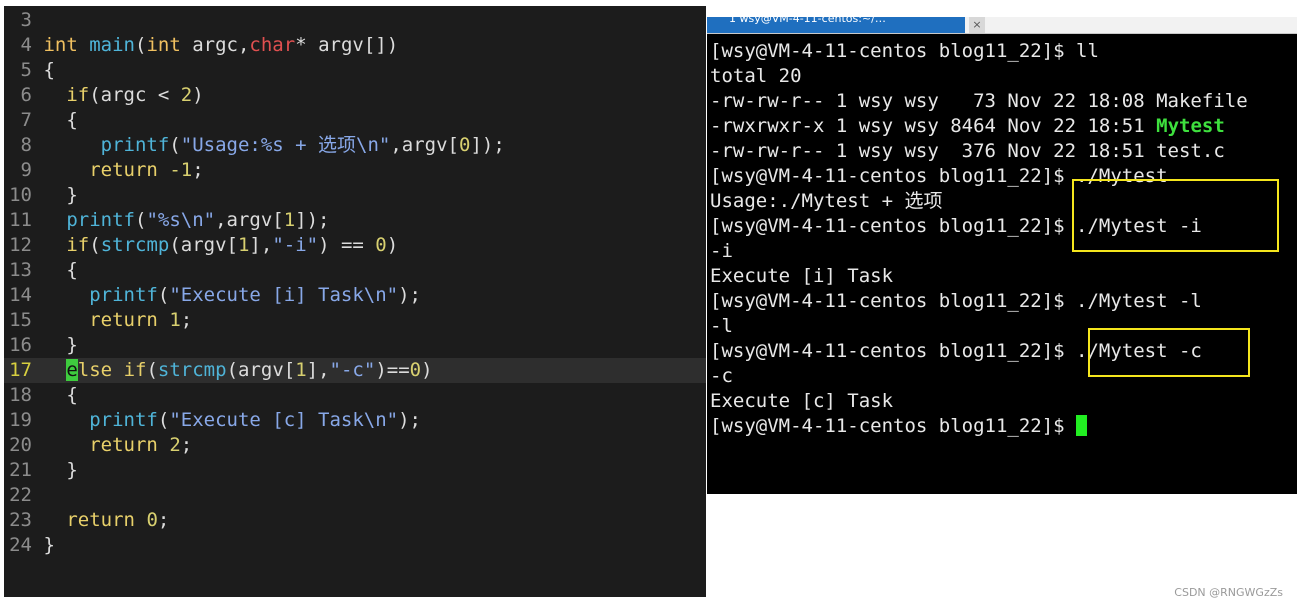 This screenshot has width=1297, height=607. Describe the element at coordinates (20, 195) in the screenshot. I see `line-number: 10` at that location.